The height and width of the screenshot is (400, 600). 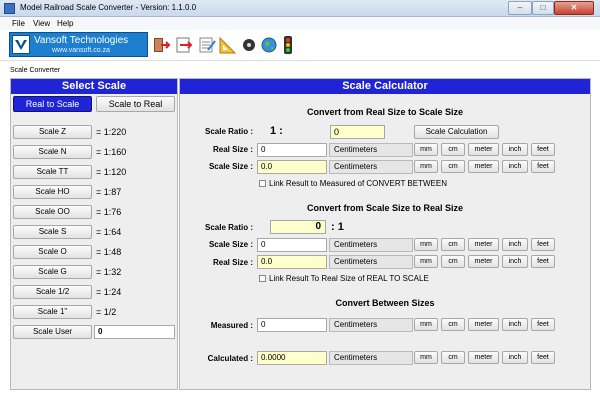 I want to click on sec1-scale-inch-button: inch, so click(x=515, y=166).